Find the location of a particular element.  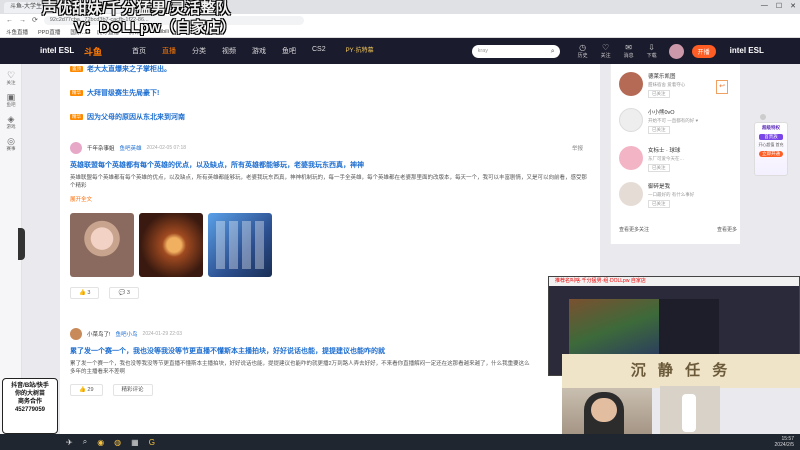

post-group: 鱼吧小鸟 is located at coordinates (127, 334).